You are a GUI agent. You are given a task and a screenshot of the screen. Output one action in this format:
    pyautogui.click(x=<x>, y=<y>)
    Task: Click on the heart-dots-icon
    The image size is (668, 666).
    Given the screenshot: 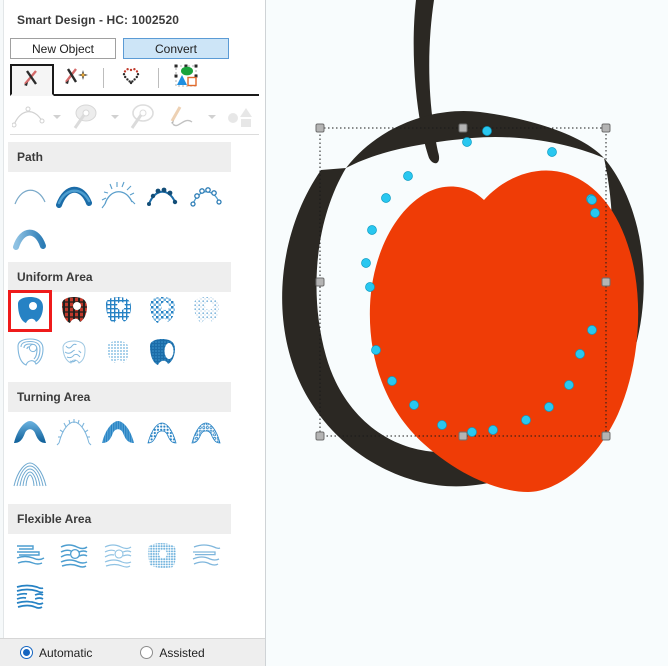 What is the action you would take?
    pyautogui.click(x=131, y=78)
    